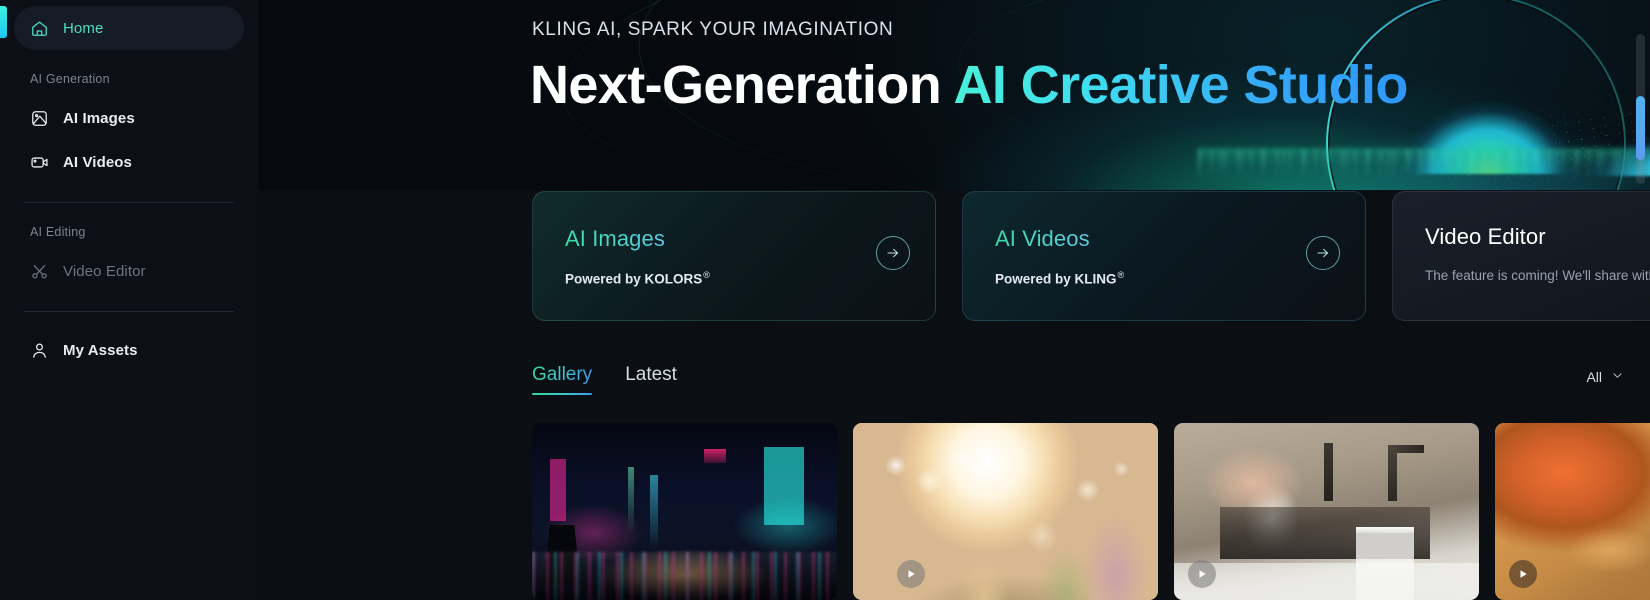  What do you see at coordinates (129, 28) in the screenshot?
I see `sidebar-item-home: Home` at bounding box center [129, 28].